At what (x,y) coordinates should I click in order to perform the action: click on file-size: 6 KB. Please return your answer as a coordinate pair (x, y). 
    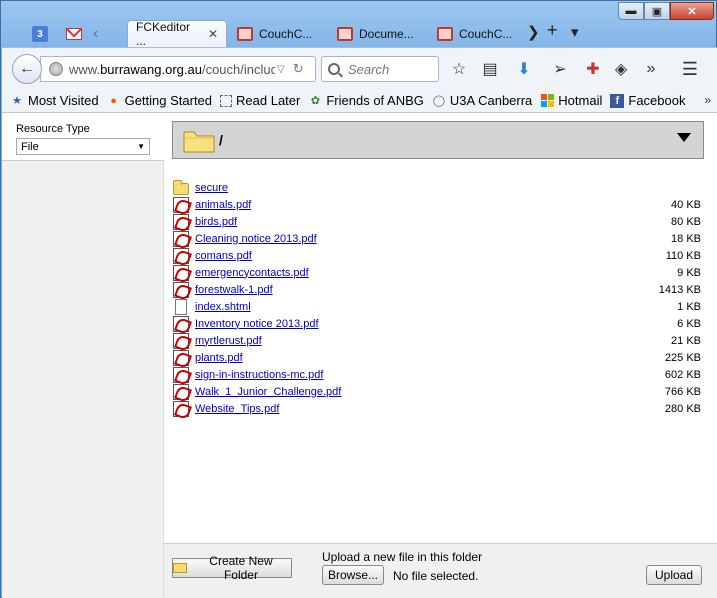
    Looking at the image, I should click on (689, 323).